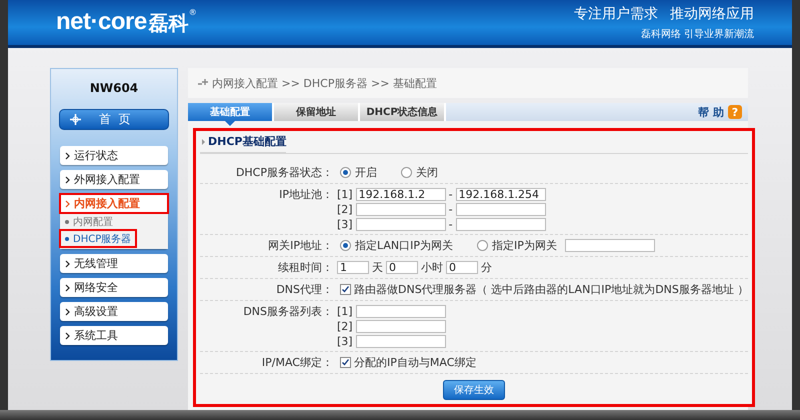  What do you see at coordinates (114, 335) in the screenshot?
I see `nav-item: 系统工具` at bounding box center [114, 335].